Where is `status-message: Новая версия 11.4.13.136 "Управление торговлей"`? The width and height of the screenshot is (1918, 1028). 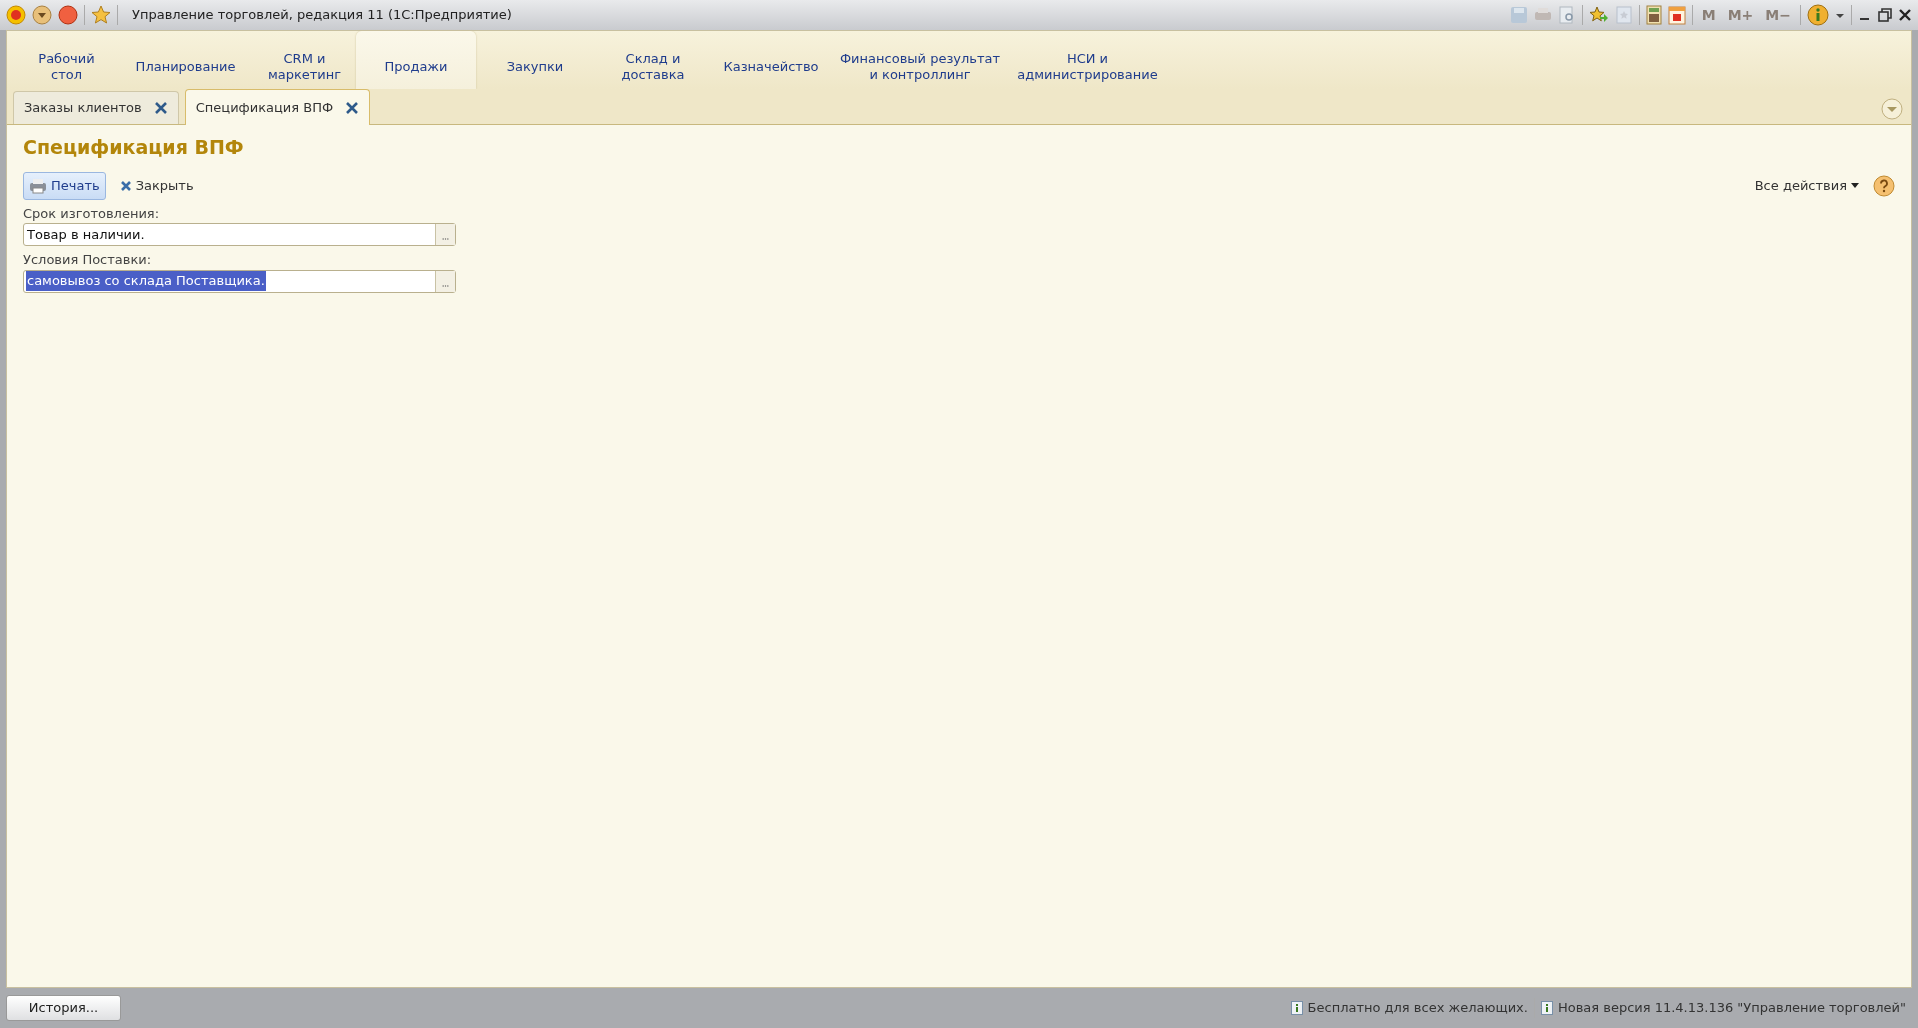
status-message: Новая версия 11.4.13.136 "Управление торговлей" is located at coordinates (1731, 1008).